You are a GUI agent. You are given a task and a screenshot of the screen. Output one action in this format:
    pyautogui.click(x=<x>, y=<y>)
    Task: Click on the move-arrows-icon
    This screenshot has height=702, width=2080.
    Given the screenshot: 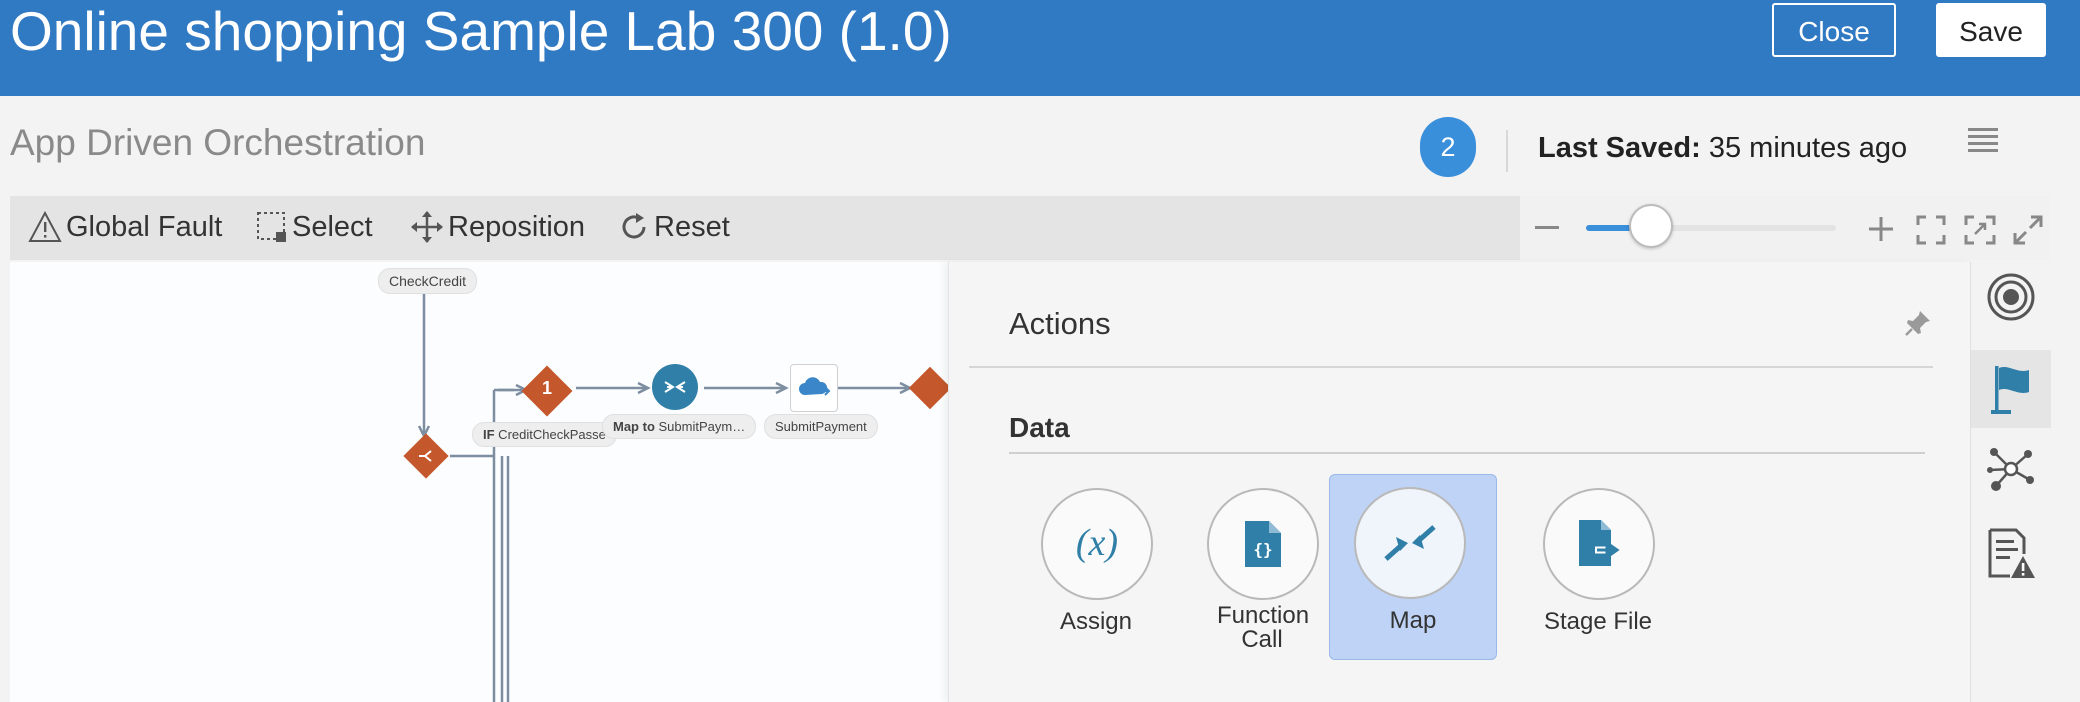 What is the action you would take?
    pyautogui.click(x=427, y=227)
    